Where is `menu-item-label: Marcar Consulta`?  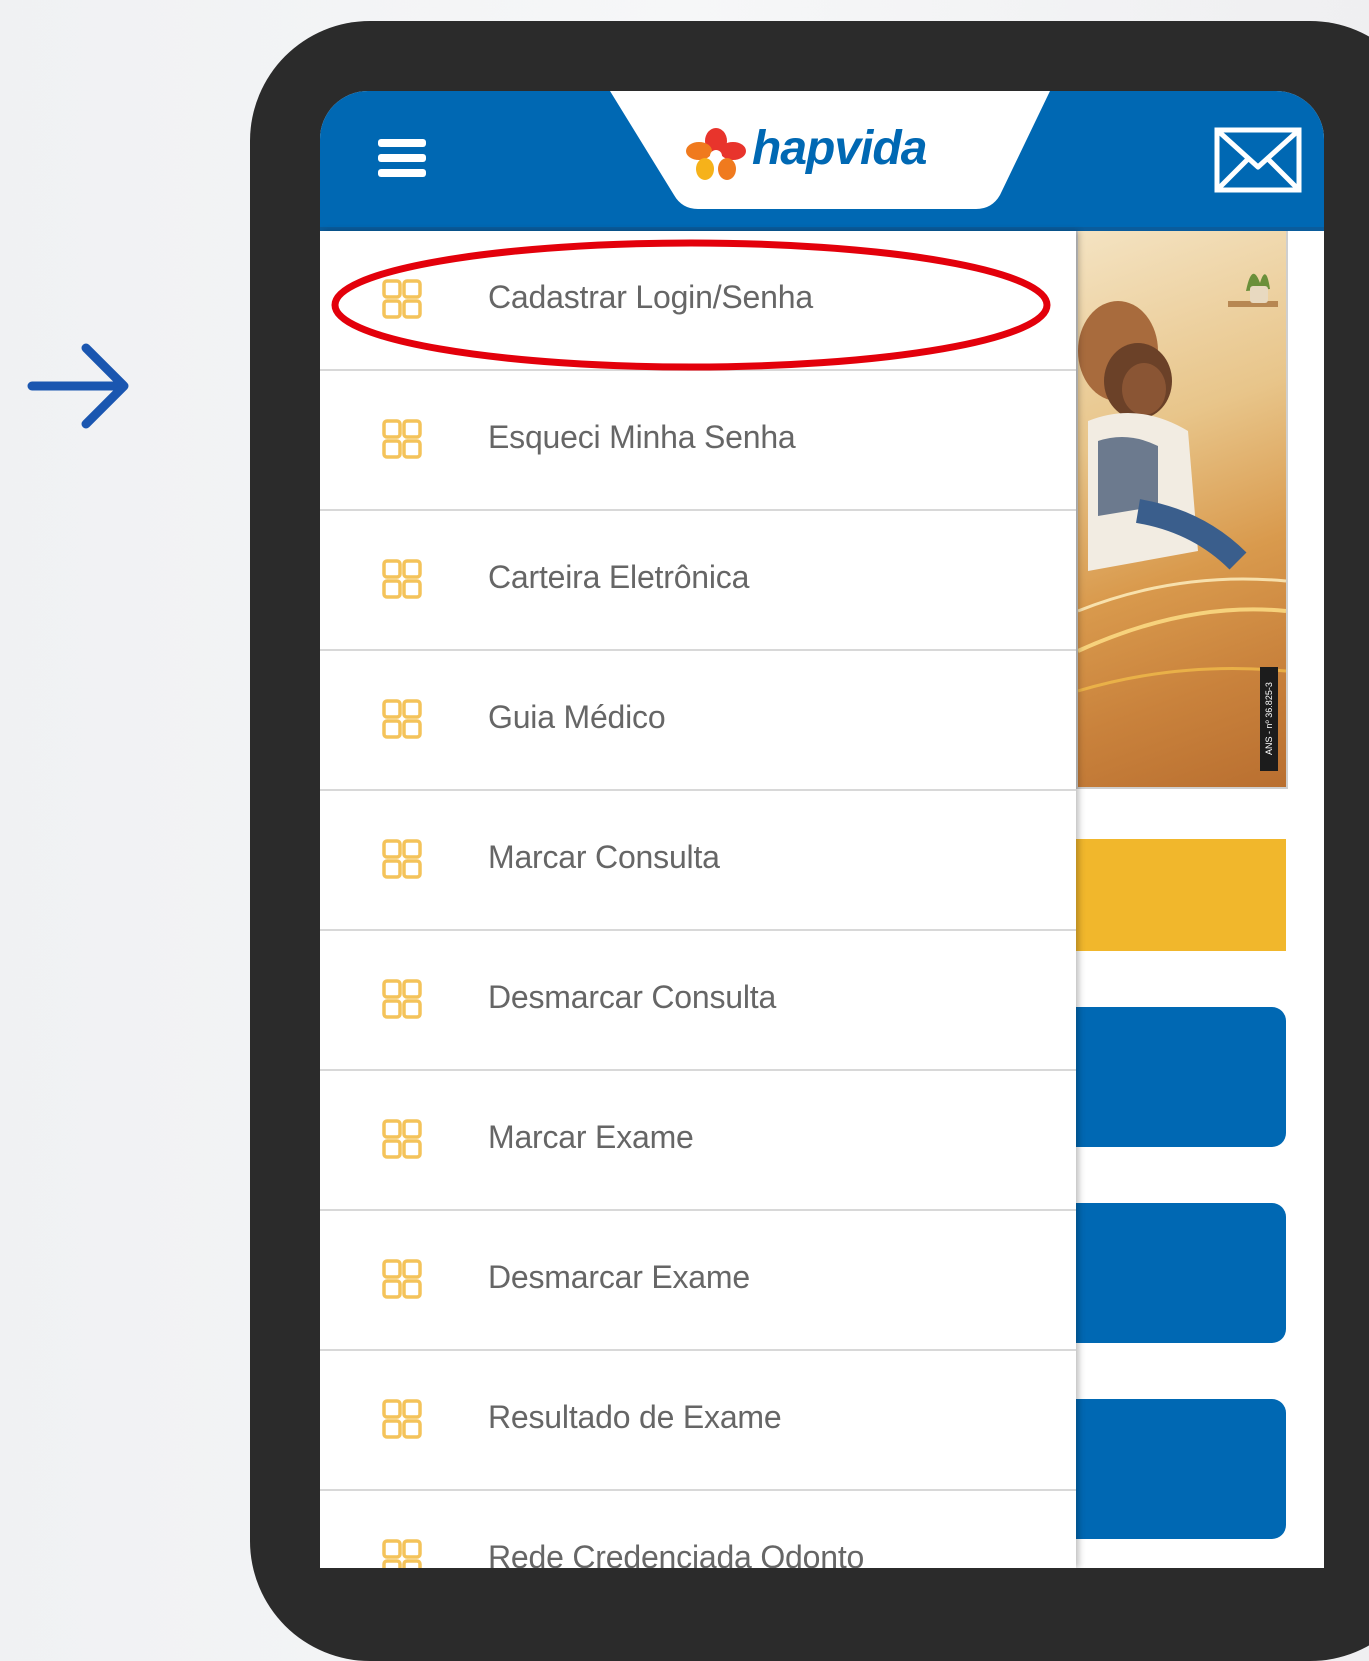
menu-item-label: Marcar Consulta is located at coordinates (604, 857).